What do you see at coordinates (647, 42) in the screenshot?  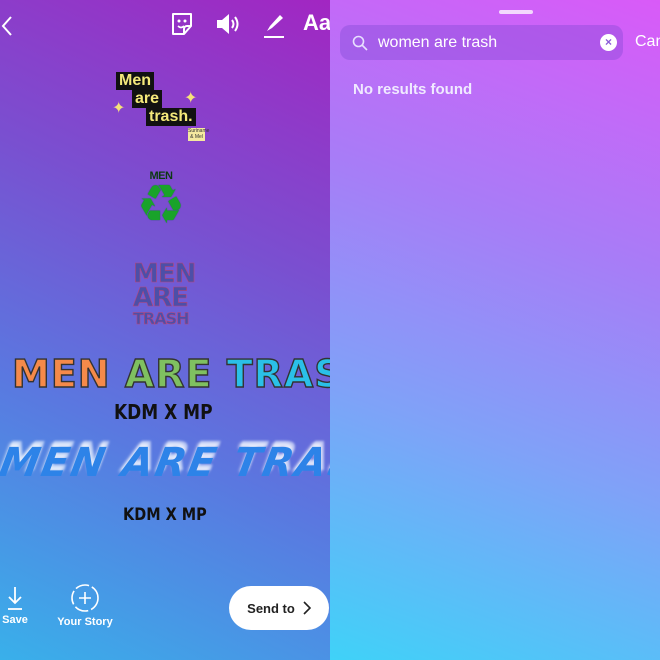 I see `cancel-button: Cancel` at bounding box center [647, 42].